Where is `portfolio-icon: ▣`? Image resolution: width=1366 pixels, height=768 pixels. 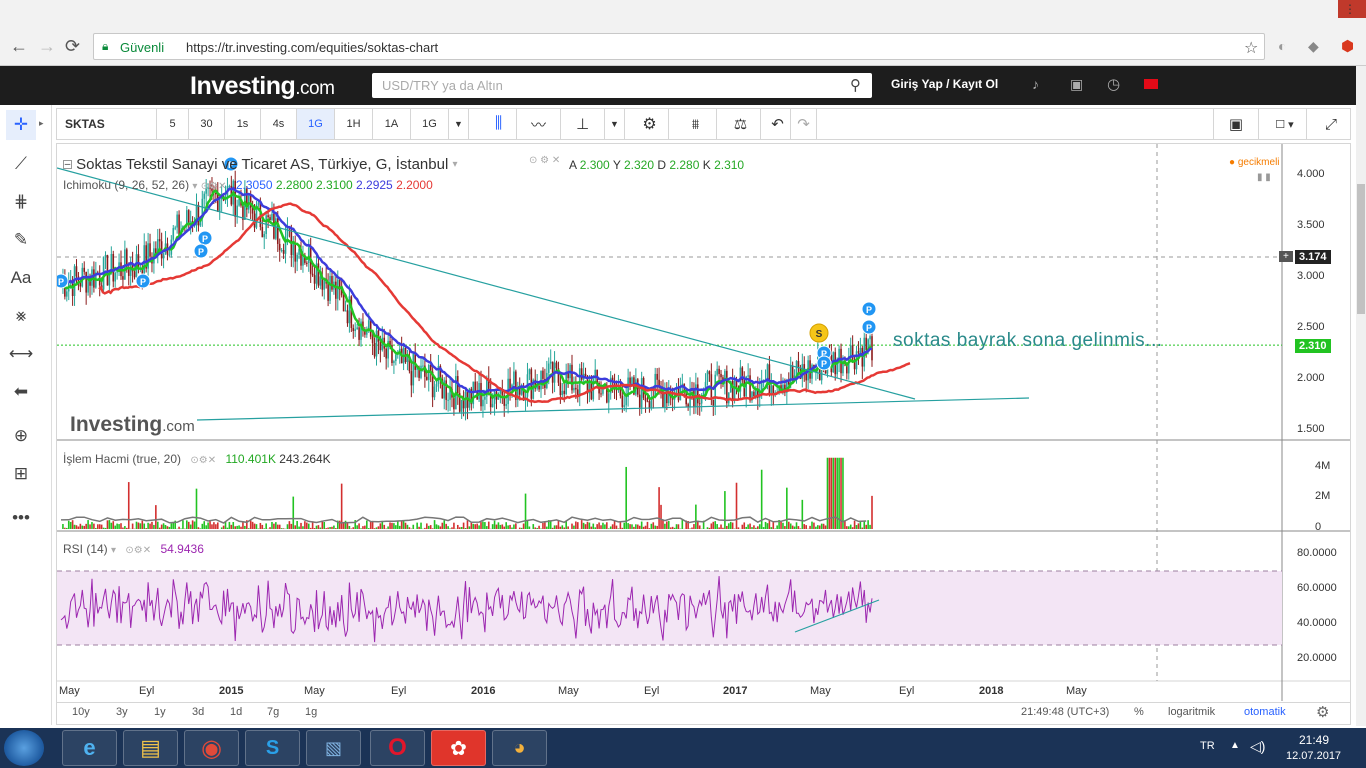 portfolio-icon: ▣ is located at coordinates (1076, 84).